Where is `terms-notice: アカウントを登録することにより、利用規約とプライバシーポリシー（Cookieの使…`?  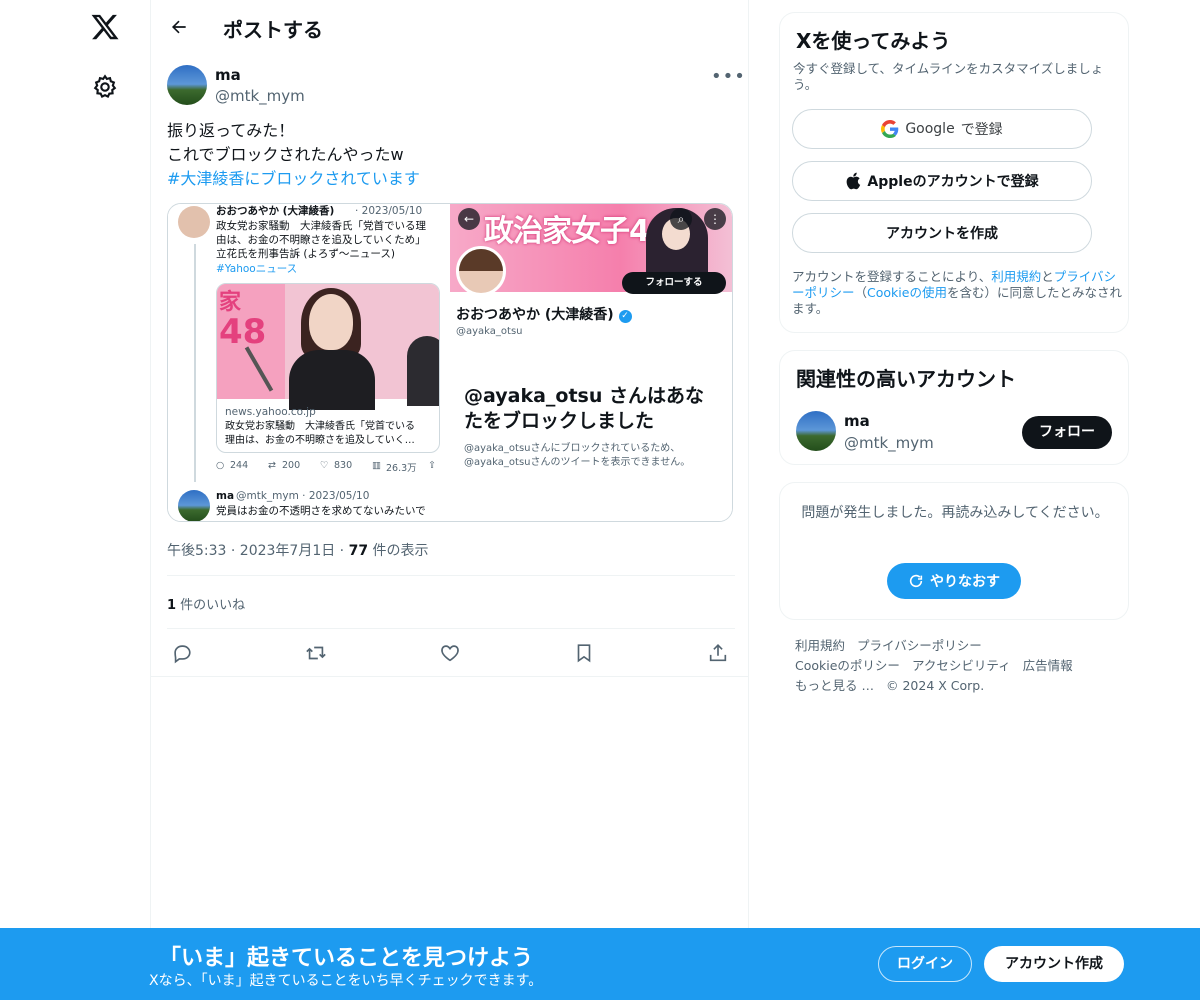
terms-notice: アカウントを登録することにより、利用規約とプライバシーポリシー（Cookieの使… is located at coordinates (958, 293).